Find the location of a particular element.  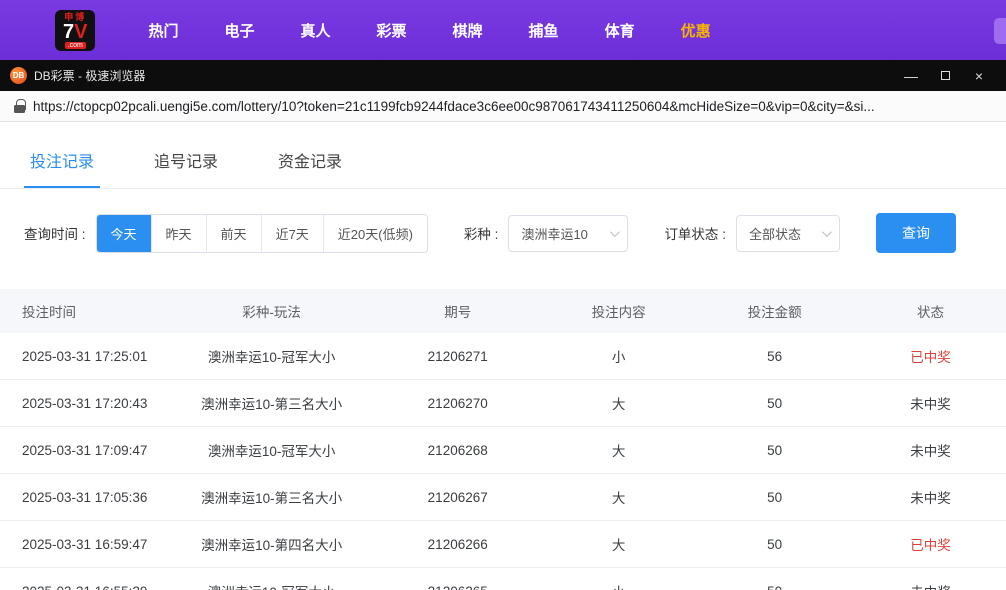

header-status: 状态 is located at coordinates (930, 311).